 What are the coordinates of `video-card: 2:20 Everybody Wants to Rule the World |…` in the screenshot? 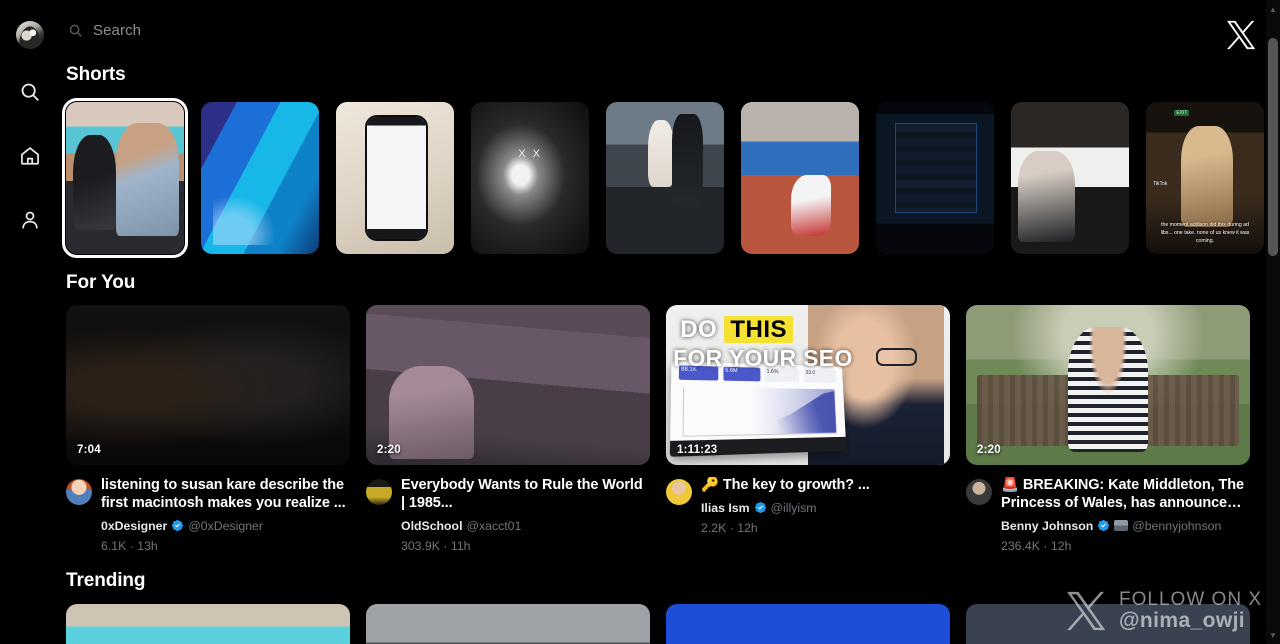 It's located at (508, 429).